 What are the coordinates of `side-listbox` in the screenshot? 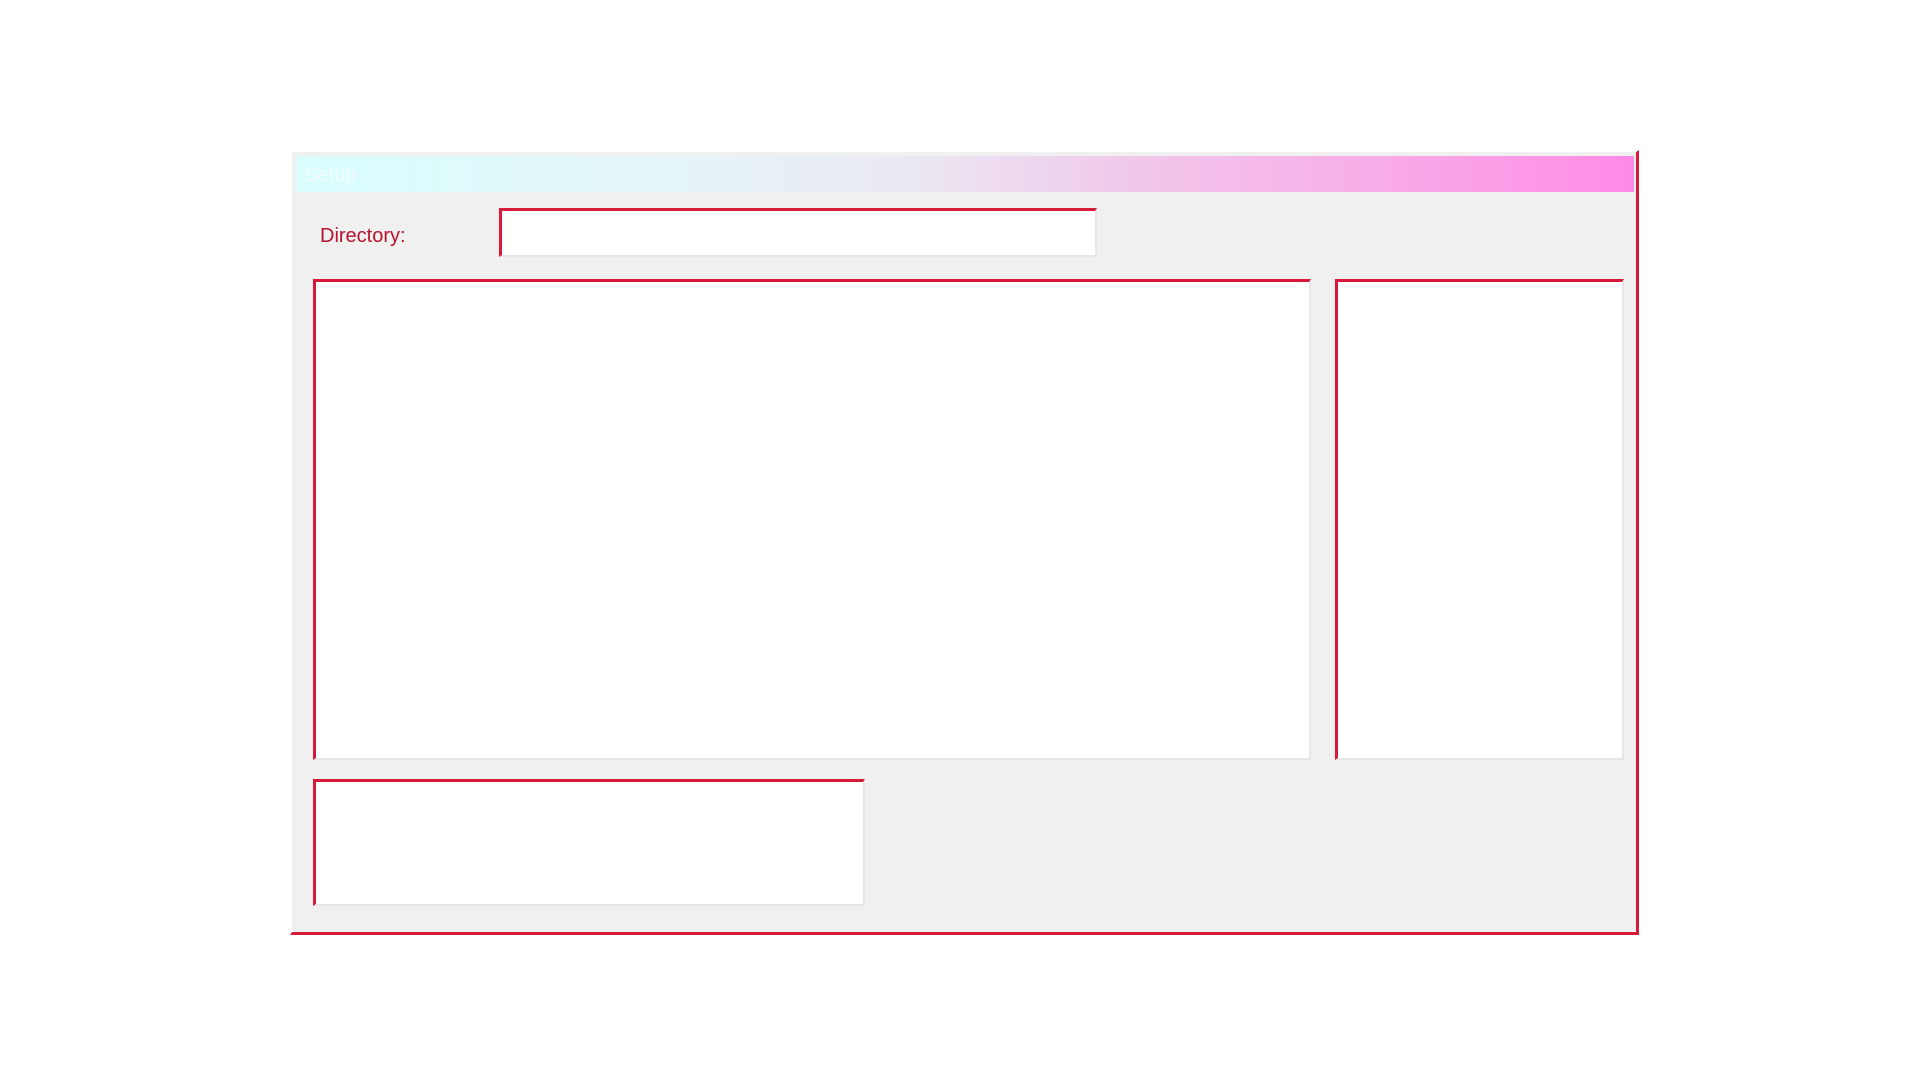 It's located at (1479, 519).